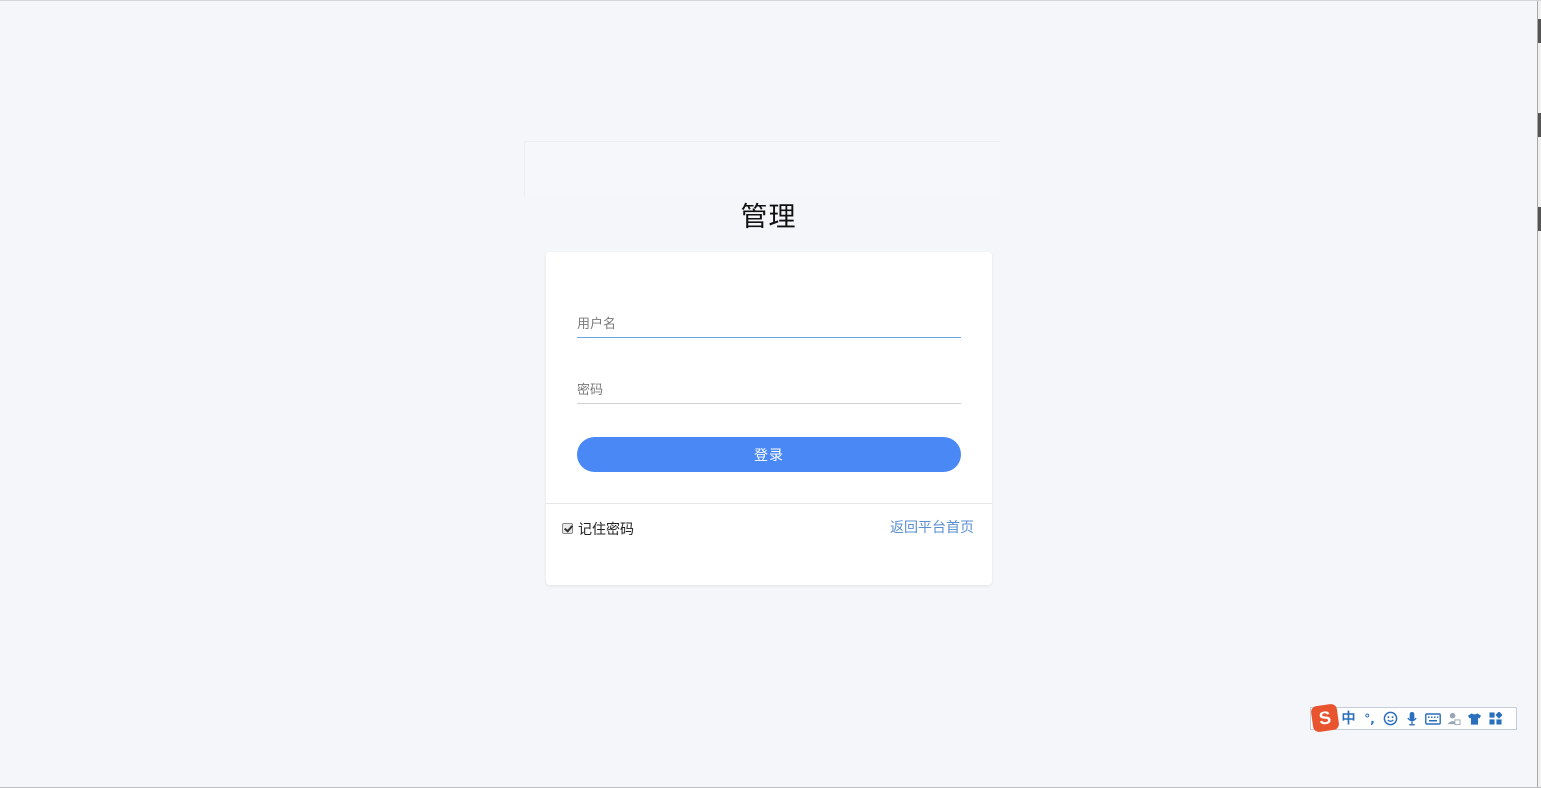 The width and height of the screenshot is (1541, 788). I want to click on window-right-edge, so click(1539, 394).